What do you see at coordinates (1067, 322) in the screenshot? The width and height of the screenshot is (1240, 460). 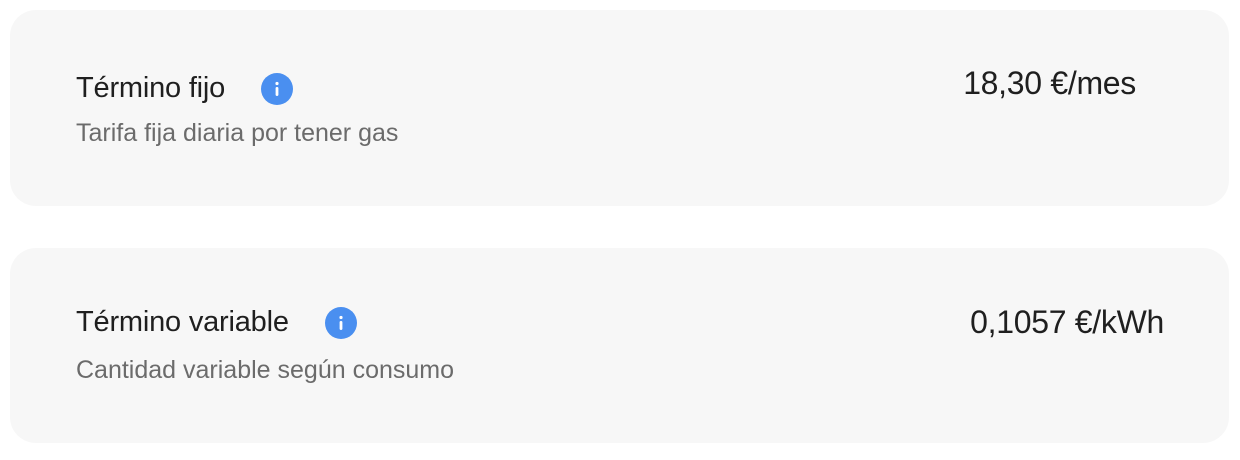 I see `variable-term-price: 0,1057 €/kWh` at bounding box center [1067, 322].